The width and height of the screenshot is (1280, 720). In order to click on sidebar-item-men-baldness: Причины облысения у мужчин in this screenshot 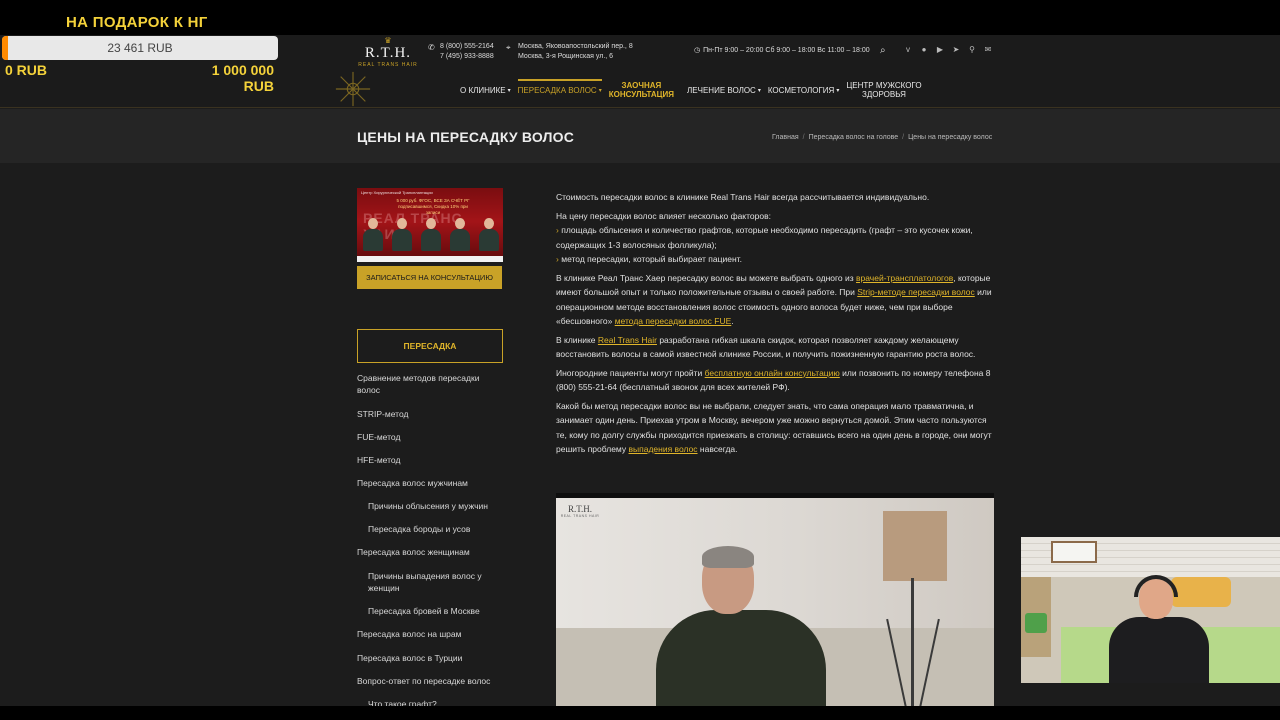, I will do `click(435, 506)`.